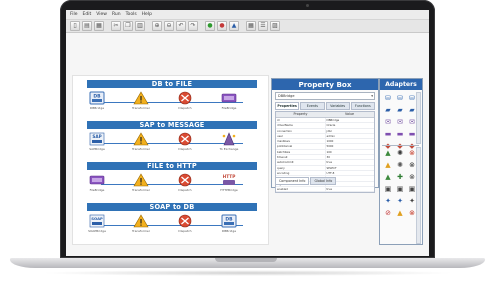  Describe the element at coordinates (128, 26) in the screenshot. I see `copy-button: ❐` at that location.